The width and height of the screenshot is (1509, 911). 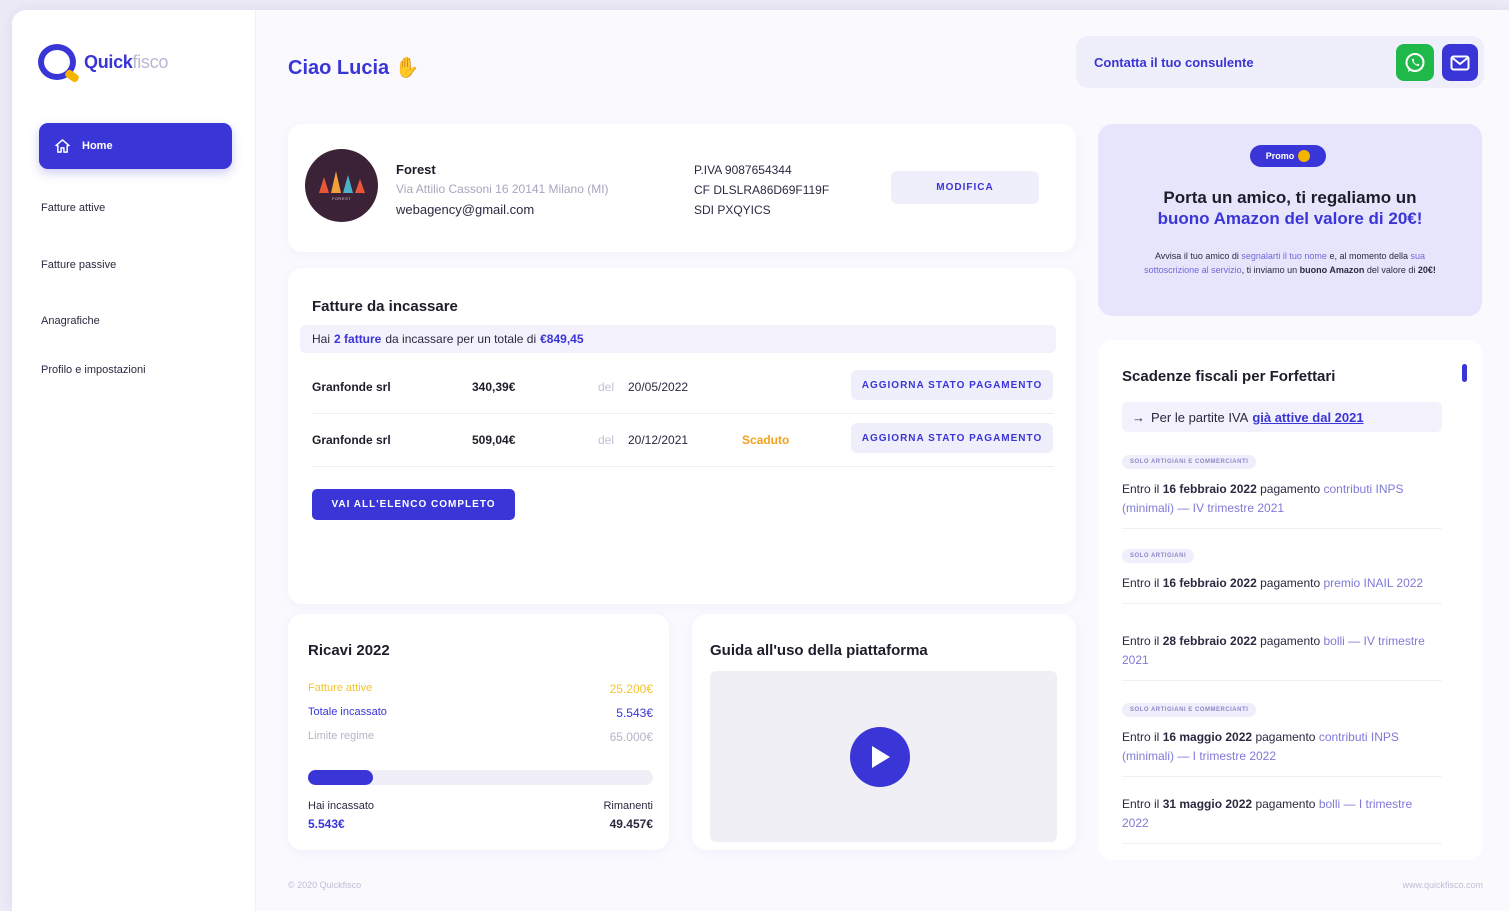 What do you see at coordinates (413, 504) in the screenshot?
I see `full-list-button: VAI ALL'ELENCO COMPLETO` at bounding box center [413, 504].